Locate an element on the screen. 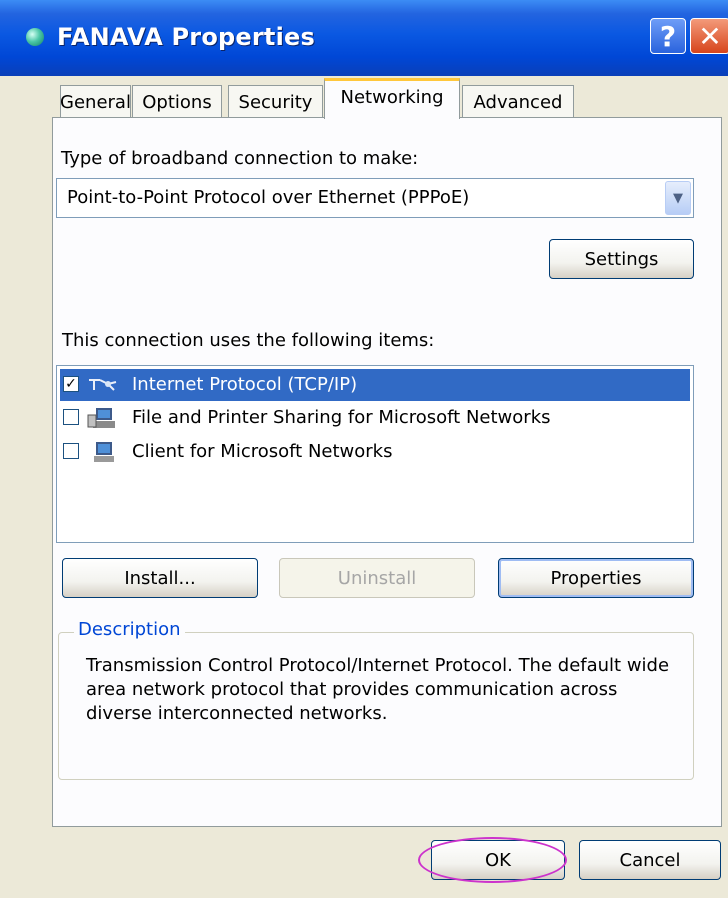 The image size is (728, 898). connection-type-label: Type of broadband connection to make: is located at coordinates (240, 158).